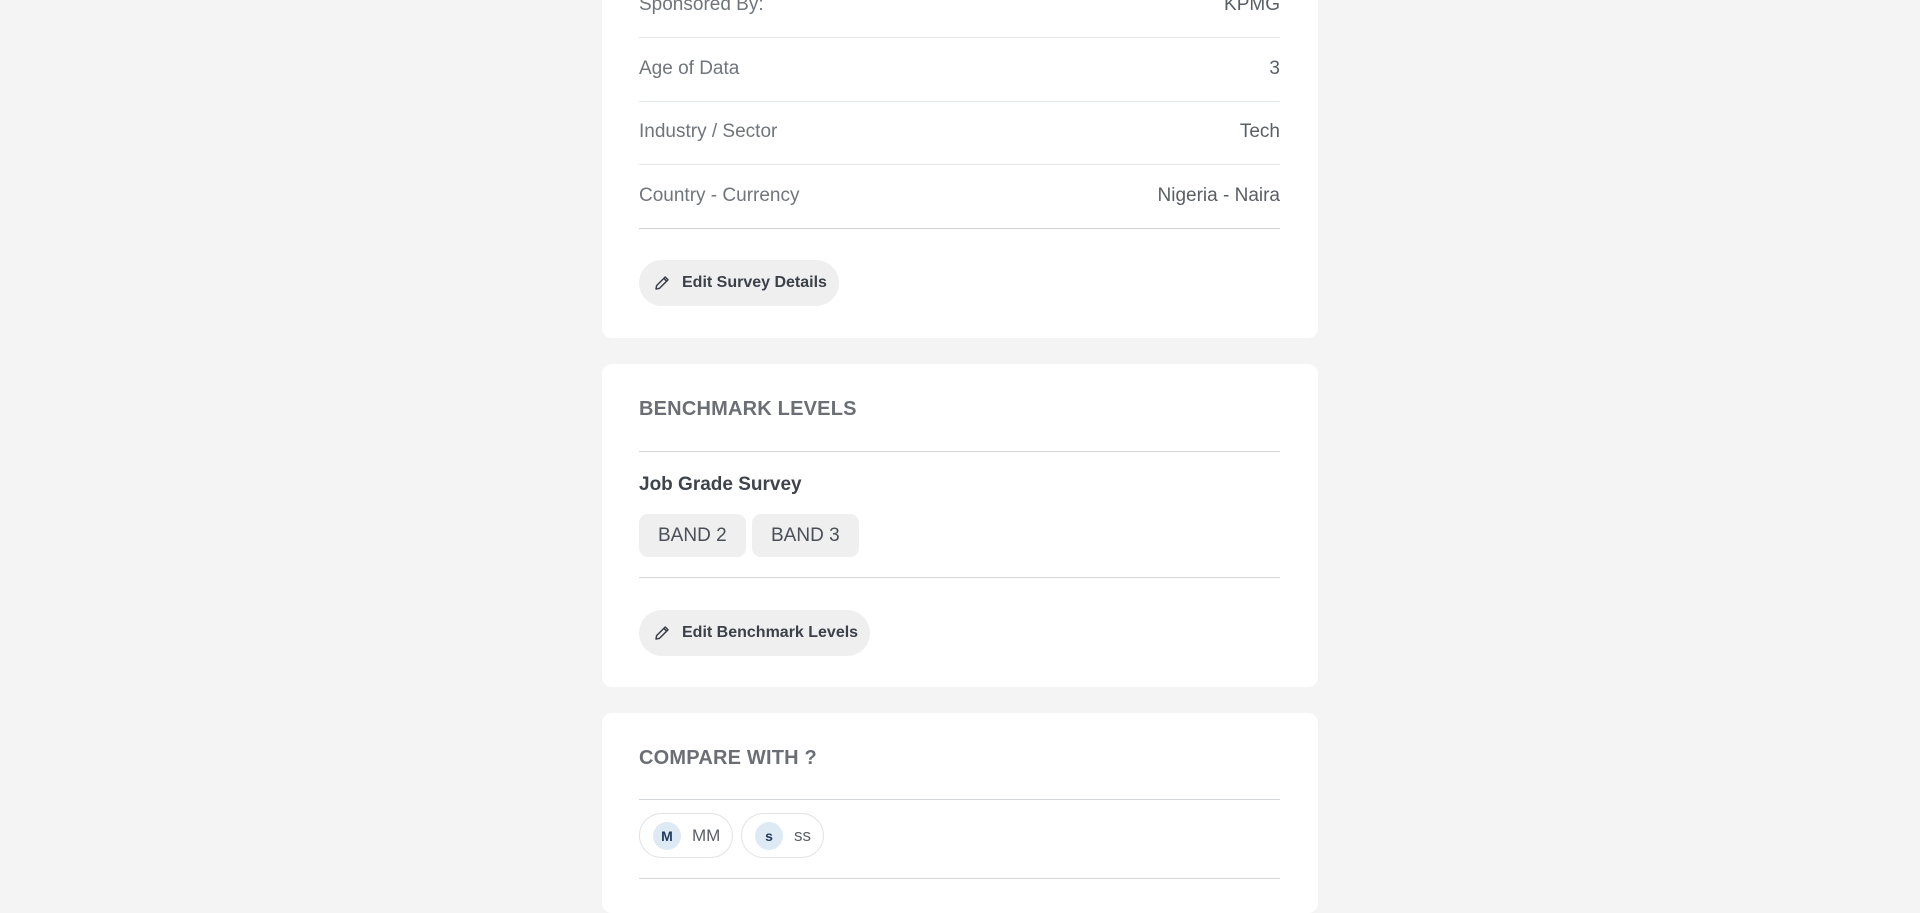 The image size is (1920, 913). Describe the element at coordinates (1274, 68) in the screenshot. I see `detail-value: 3` at that location.